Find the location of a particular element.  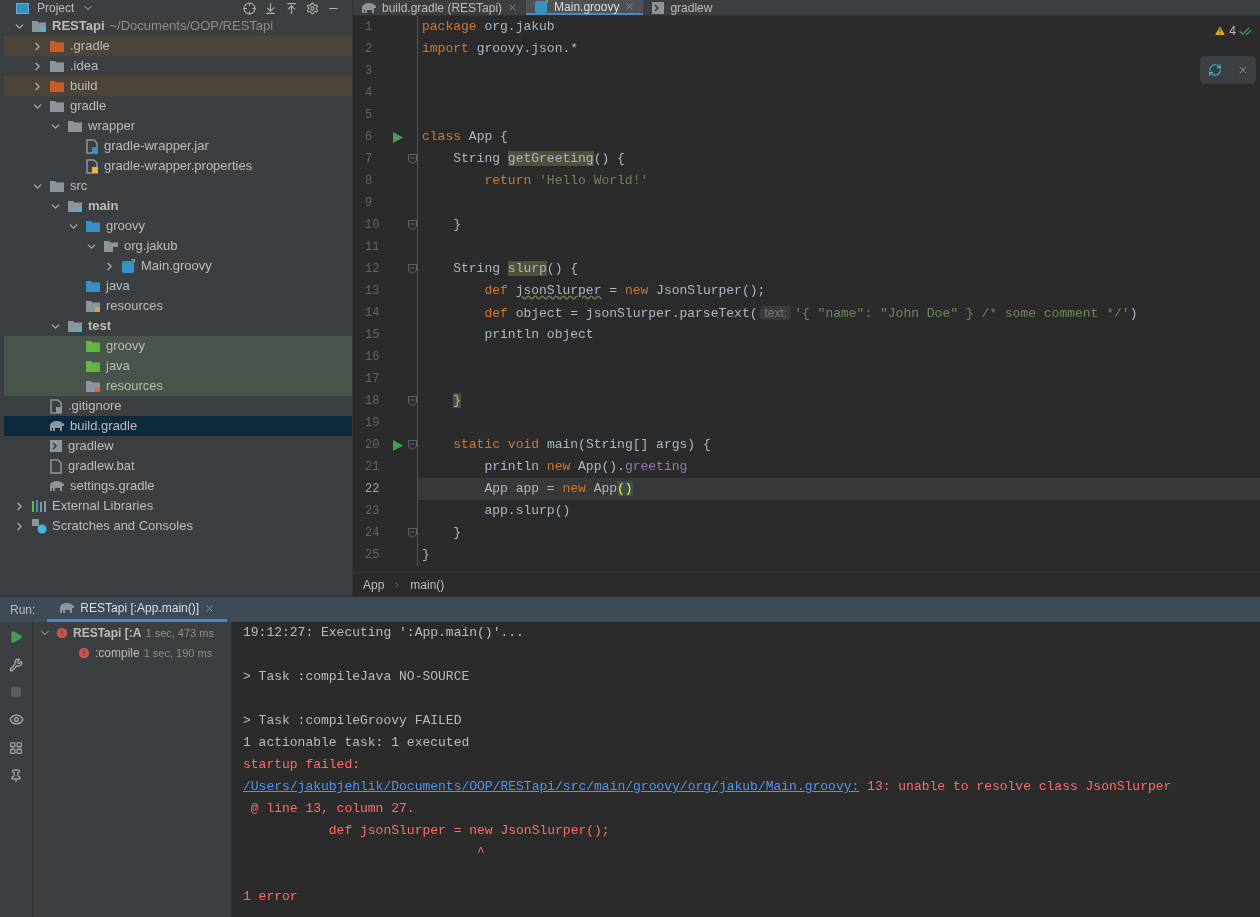

tree-item: .gradle is located at coordinates (178, 46).